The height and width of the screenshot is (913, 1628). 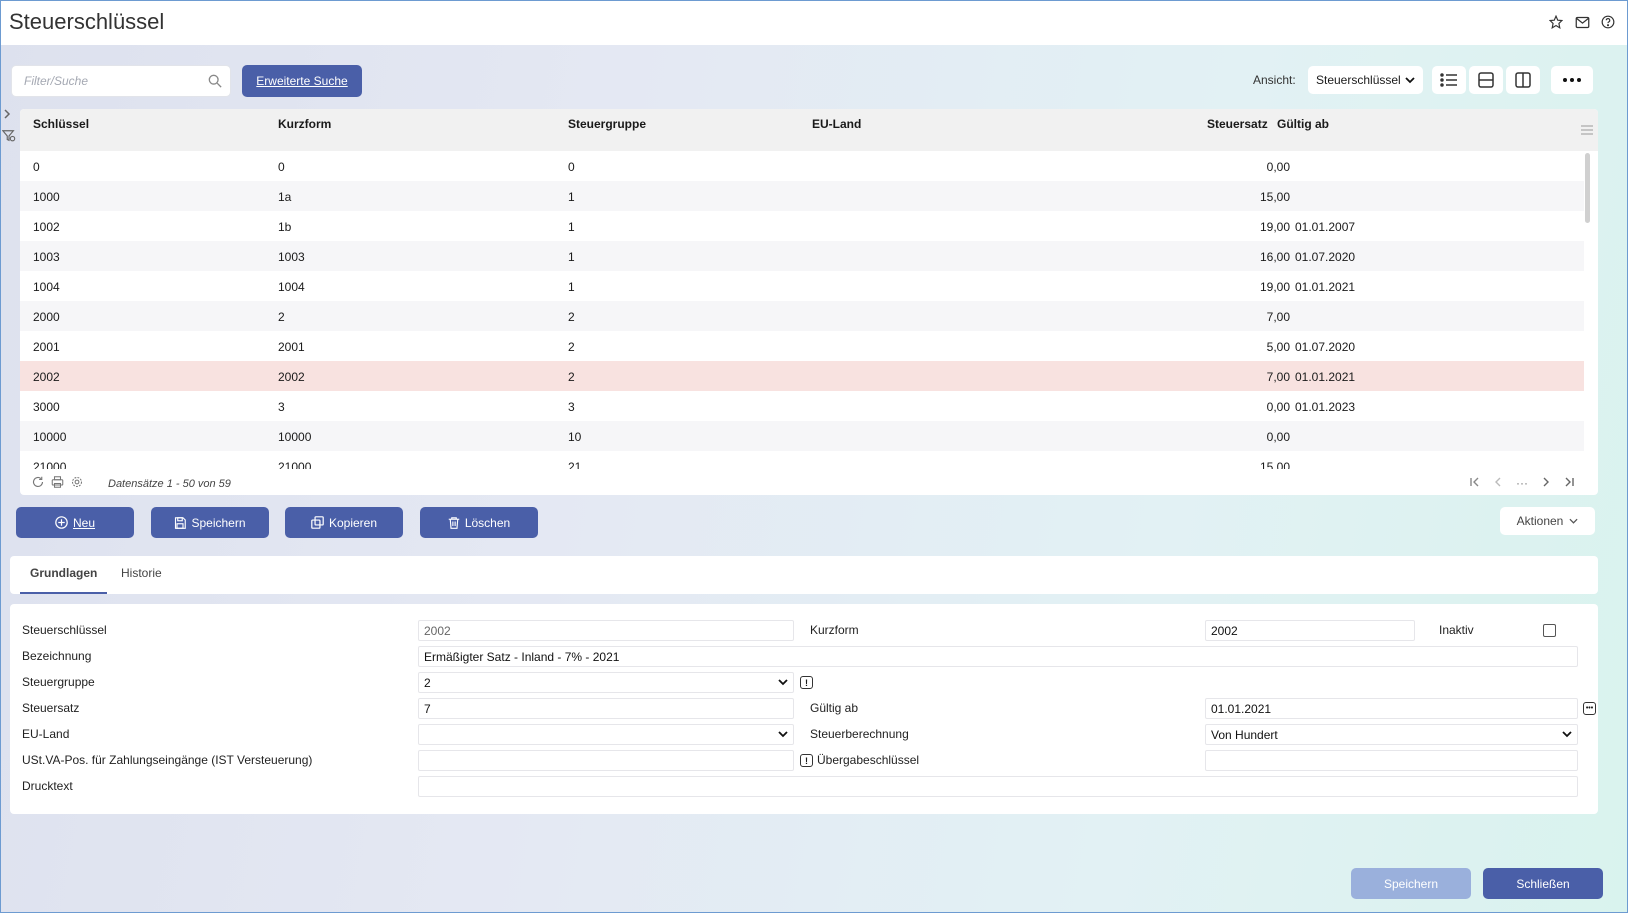 I want to click on copy-icon, so click(x=317, y=522).